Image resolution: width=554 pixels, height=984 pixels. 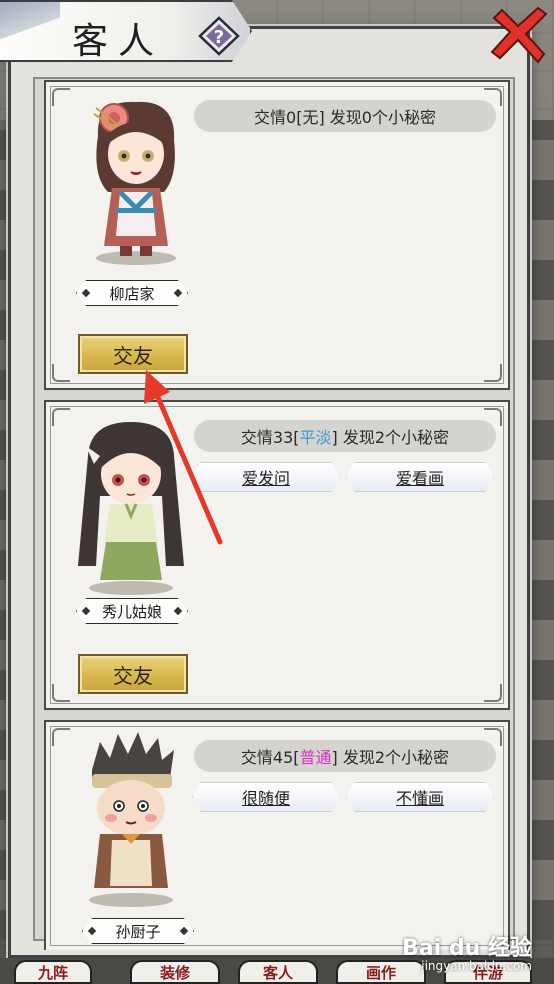 I want to click on guest-name-plate: 孙厨子, so click(x=138, y=931).